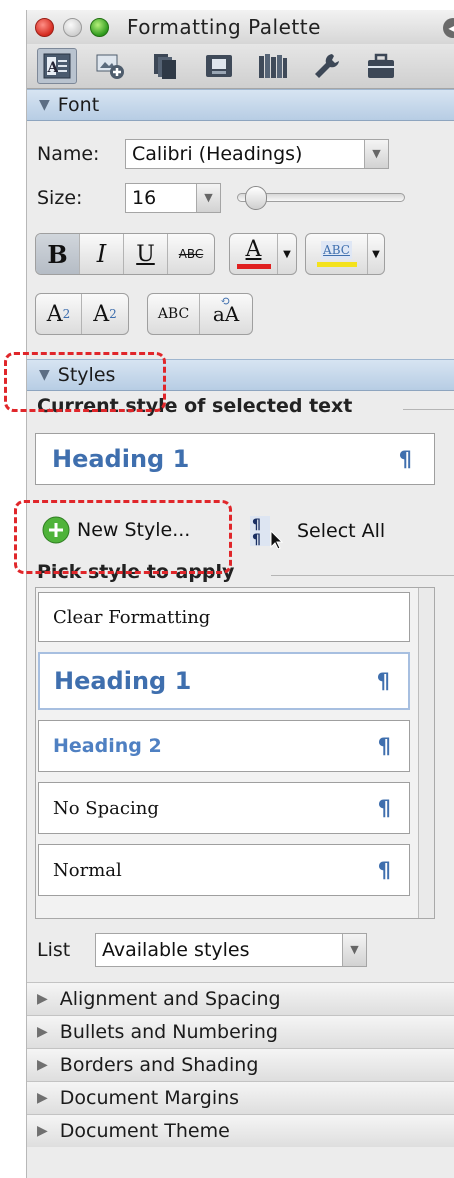 This screenshot has height=1178, width=454. I want to click on document-margins-section: ▶ Document Margins, so click(240, 1097).